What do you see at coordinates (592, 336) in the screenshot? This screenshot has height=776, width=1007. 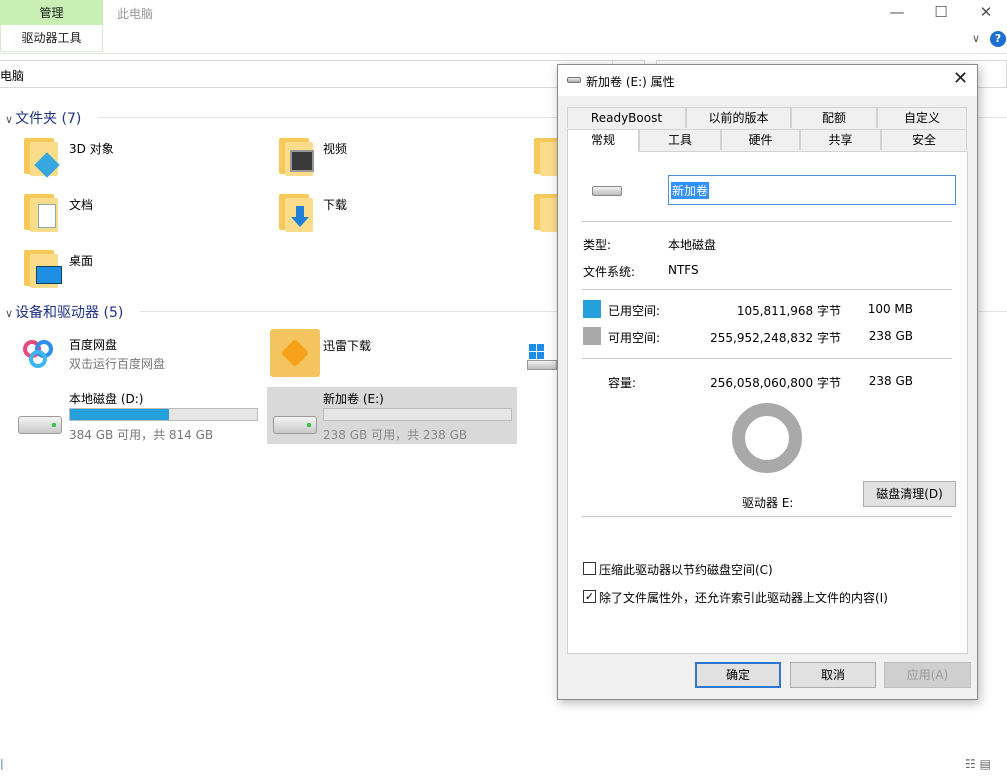 I see `free-space-swatch` at bounding box center [592, 336].